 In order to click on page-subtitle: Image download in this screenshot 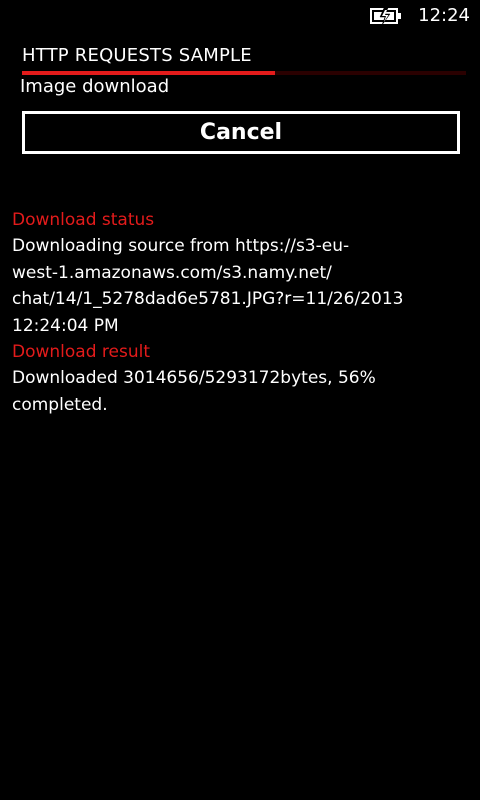, I will do `click(95, 86)`.